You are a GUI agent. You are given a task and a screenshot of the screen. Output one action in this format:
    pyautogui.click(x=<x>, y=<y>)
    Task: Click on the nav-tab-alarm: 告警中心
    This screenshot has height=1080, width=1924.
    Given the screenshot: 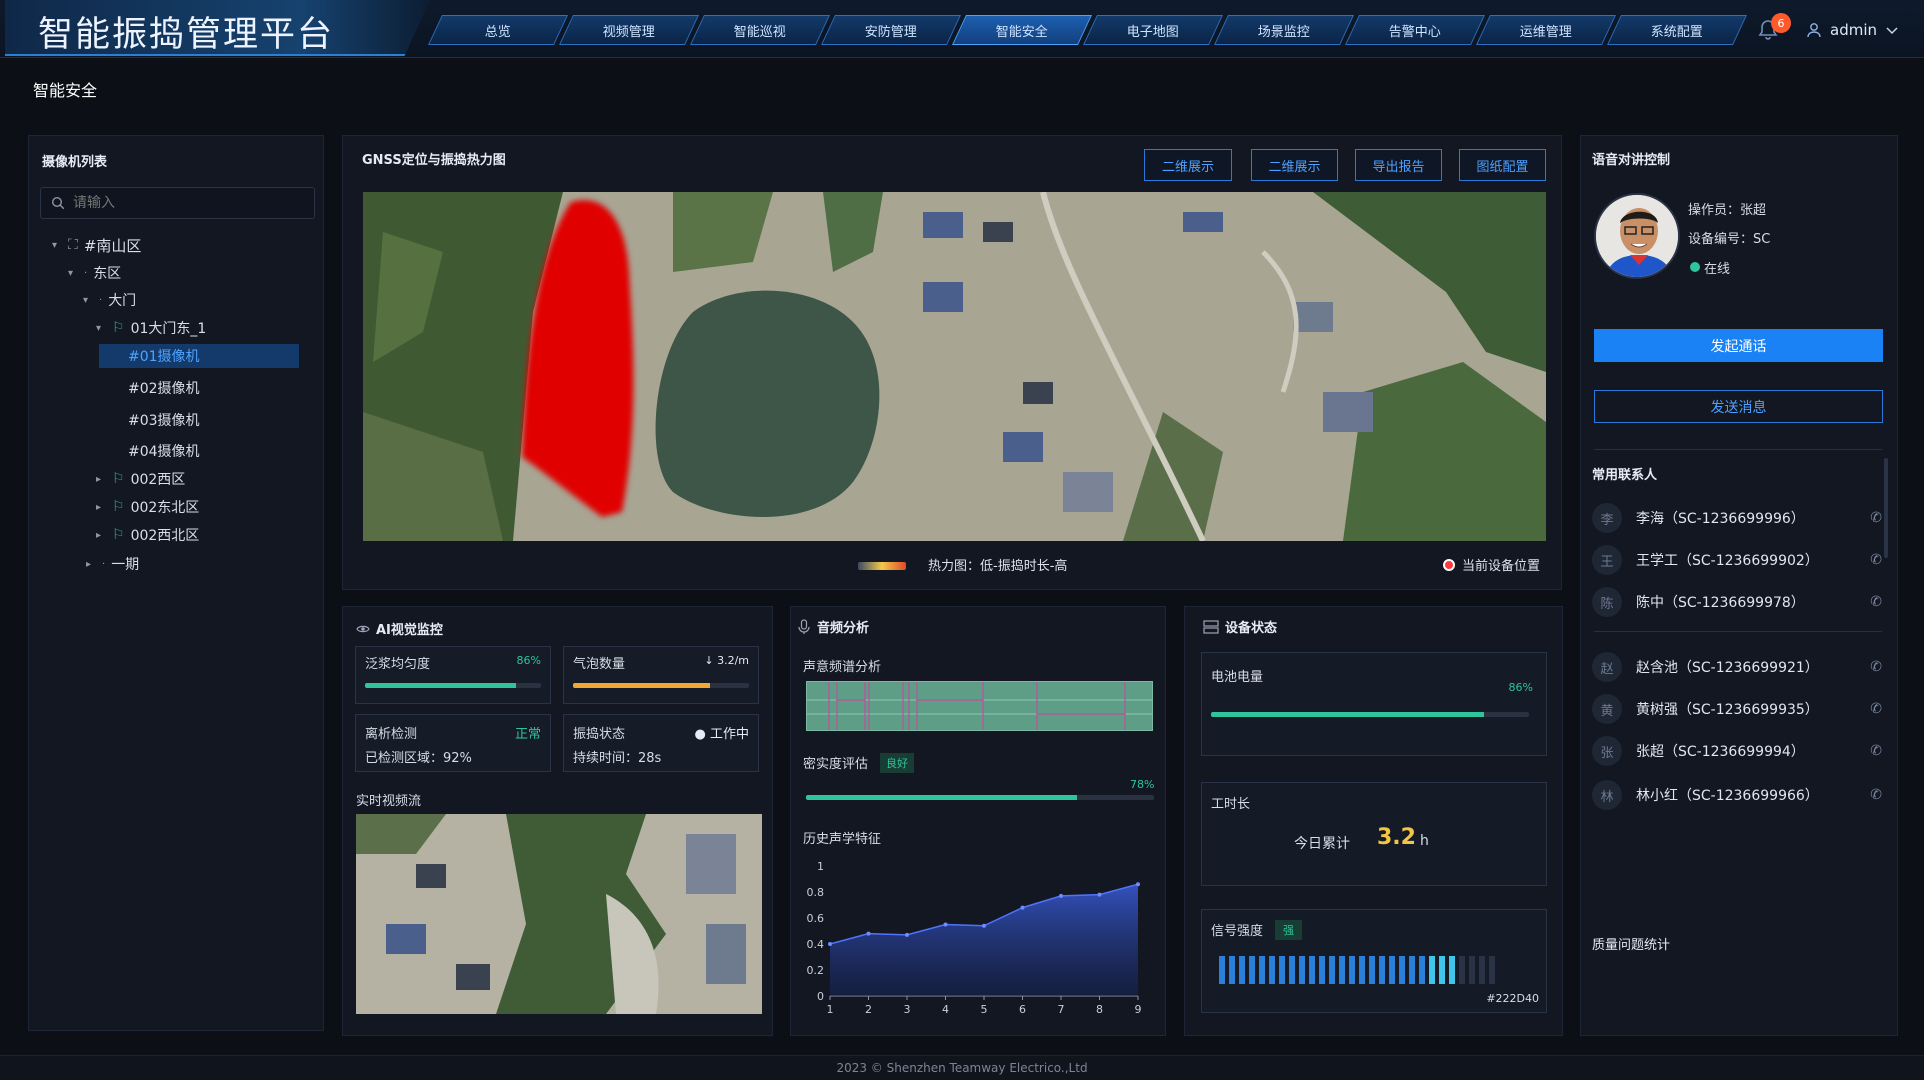 What is the action you would take?
    pyautogui.click(x=1415, y=30)
    